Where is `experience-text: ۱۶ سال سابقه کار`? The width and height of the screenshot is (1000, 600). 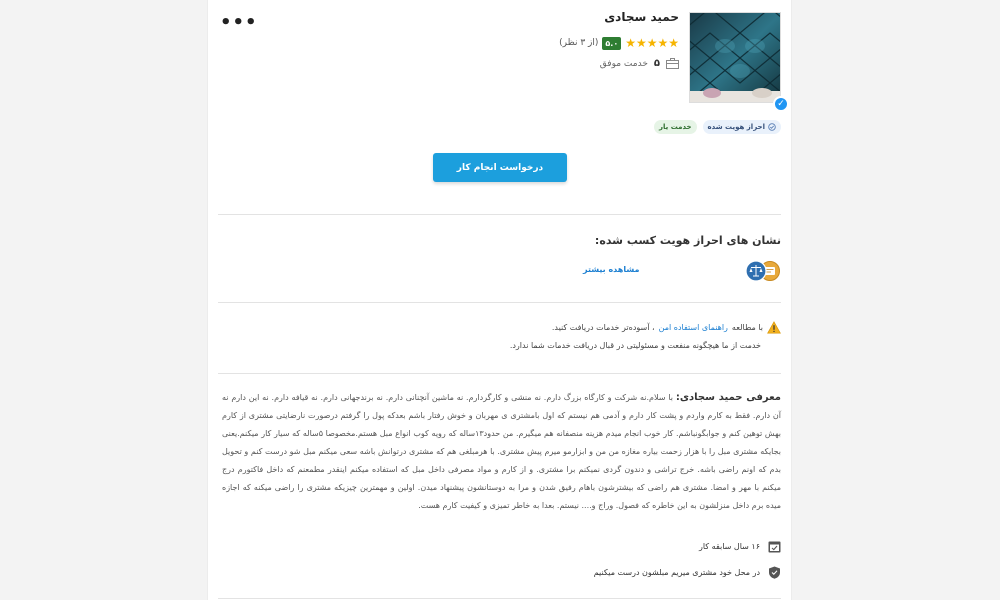 experience-text: ۱۶ سال سابقه کار is located at coordinates (729, 546).